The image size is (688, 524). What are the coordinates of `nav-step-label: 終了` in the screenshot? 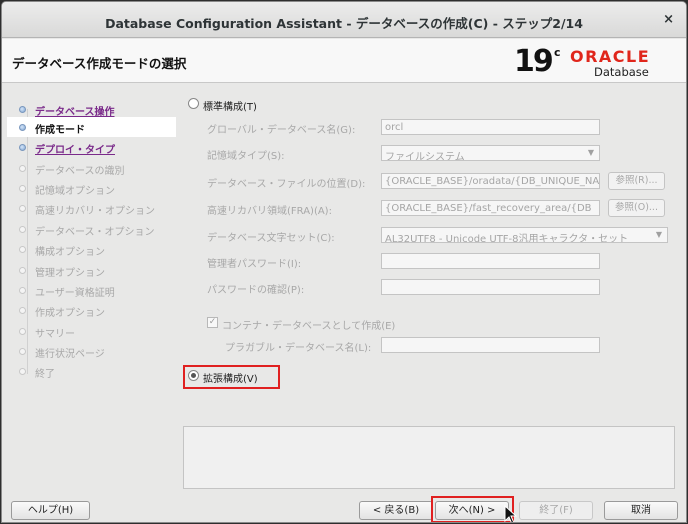 It's located at (45, 374).